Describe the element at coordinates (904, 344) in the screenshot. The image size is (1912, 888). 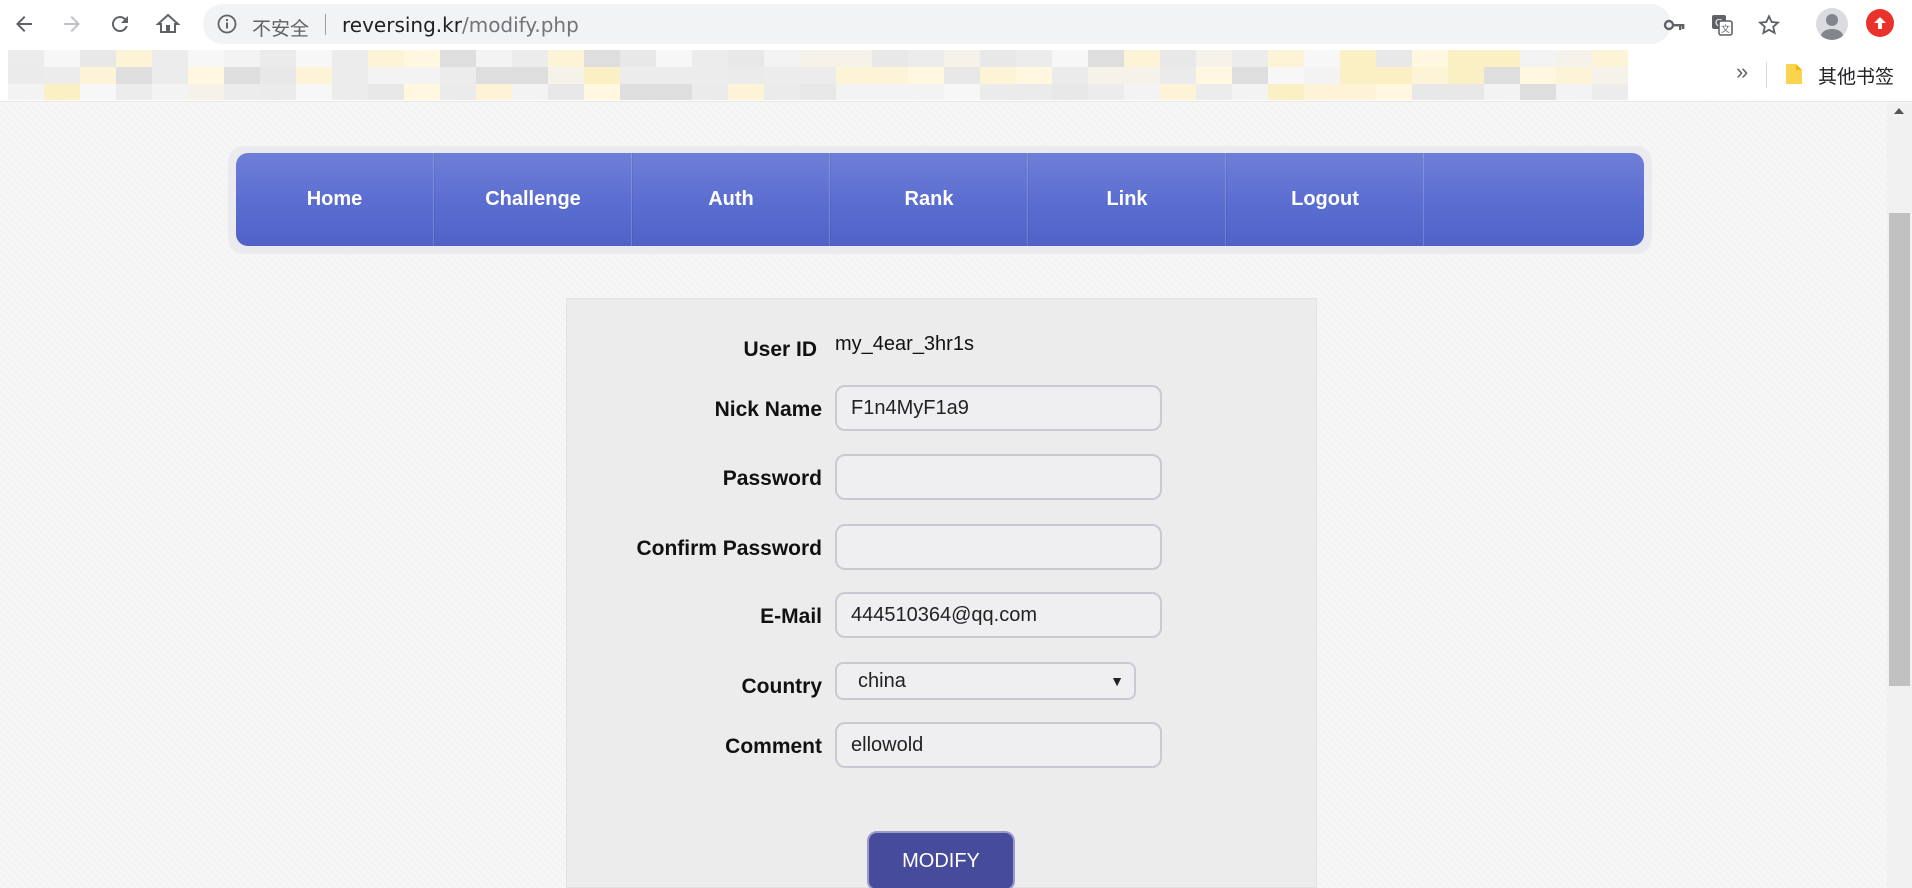
I see `user-id-value: my_4ear_3hr1s` at that location.